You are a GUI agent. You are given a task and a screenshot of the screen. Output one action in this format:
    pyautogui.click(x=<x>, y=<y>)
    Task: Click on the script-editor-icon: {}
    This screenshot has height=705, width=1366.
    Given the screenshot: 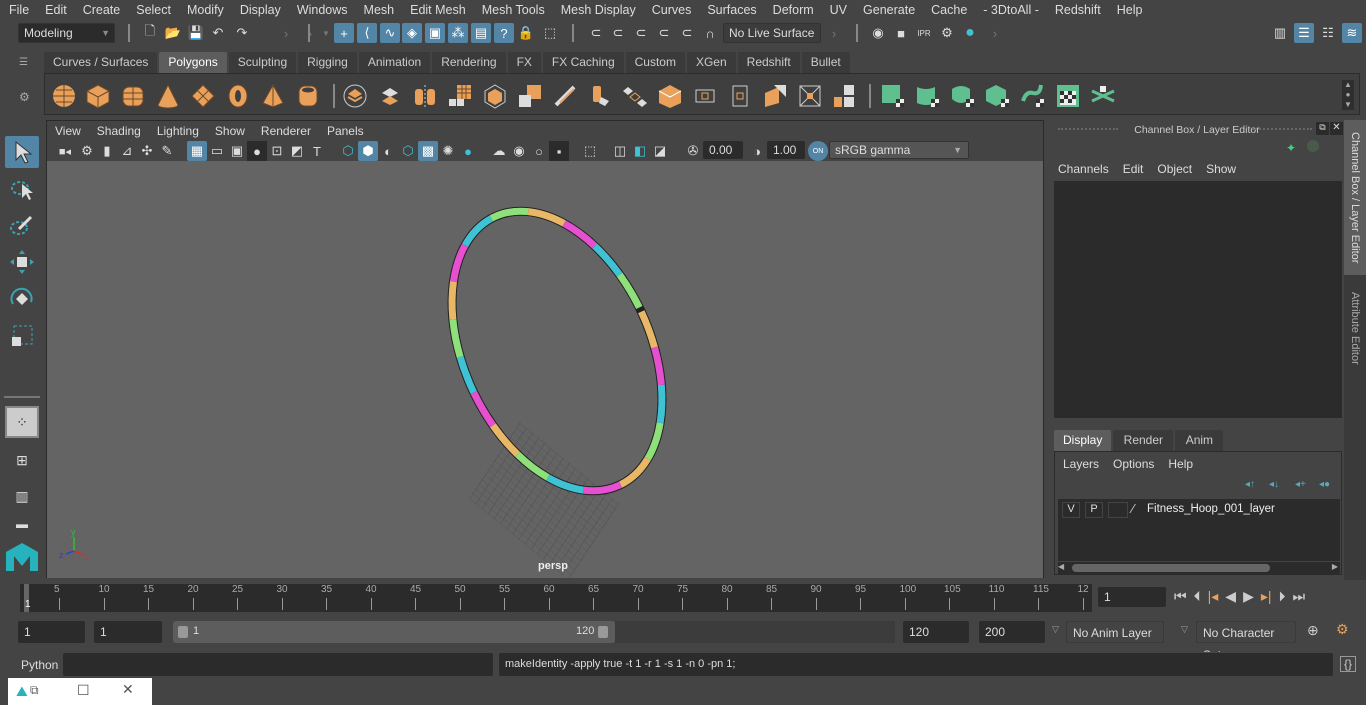 What is the action you would take?
    pyautogui.click(x=1348, y=664)
    